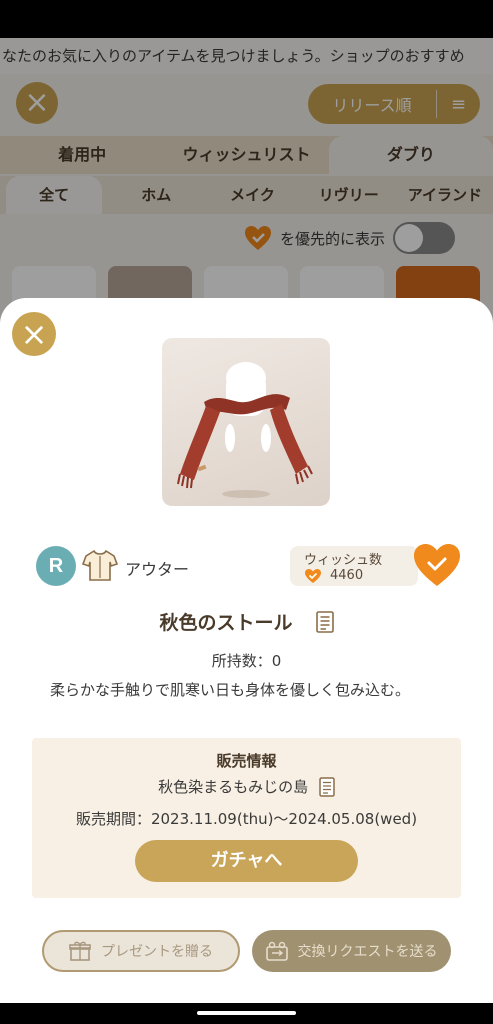 The width and height of the screenshot is (493, 1024). I want to click on sale-period: 販売期間：2023.11.09(thu)〜2024.05.08(wed), so click(246, 819).